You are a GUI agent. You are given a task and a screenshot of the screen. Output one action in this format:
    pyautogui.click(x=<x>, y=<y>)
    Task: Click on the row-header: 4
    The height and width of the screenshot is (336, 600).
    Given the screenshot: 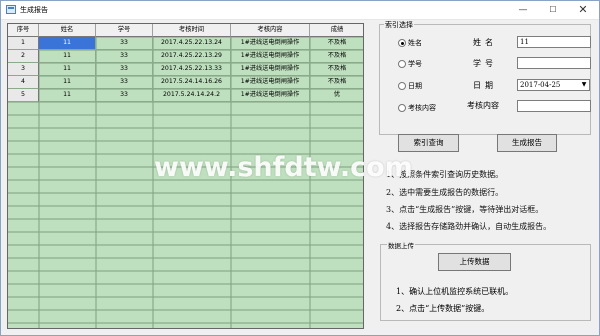 What is the action you would take?
    pyautogui.click(x=23, y=82)
    